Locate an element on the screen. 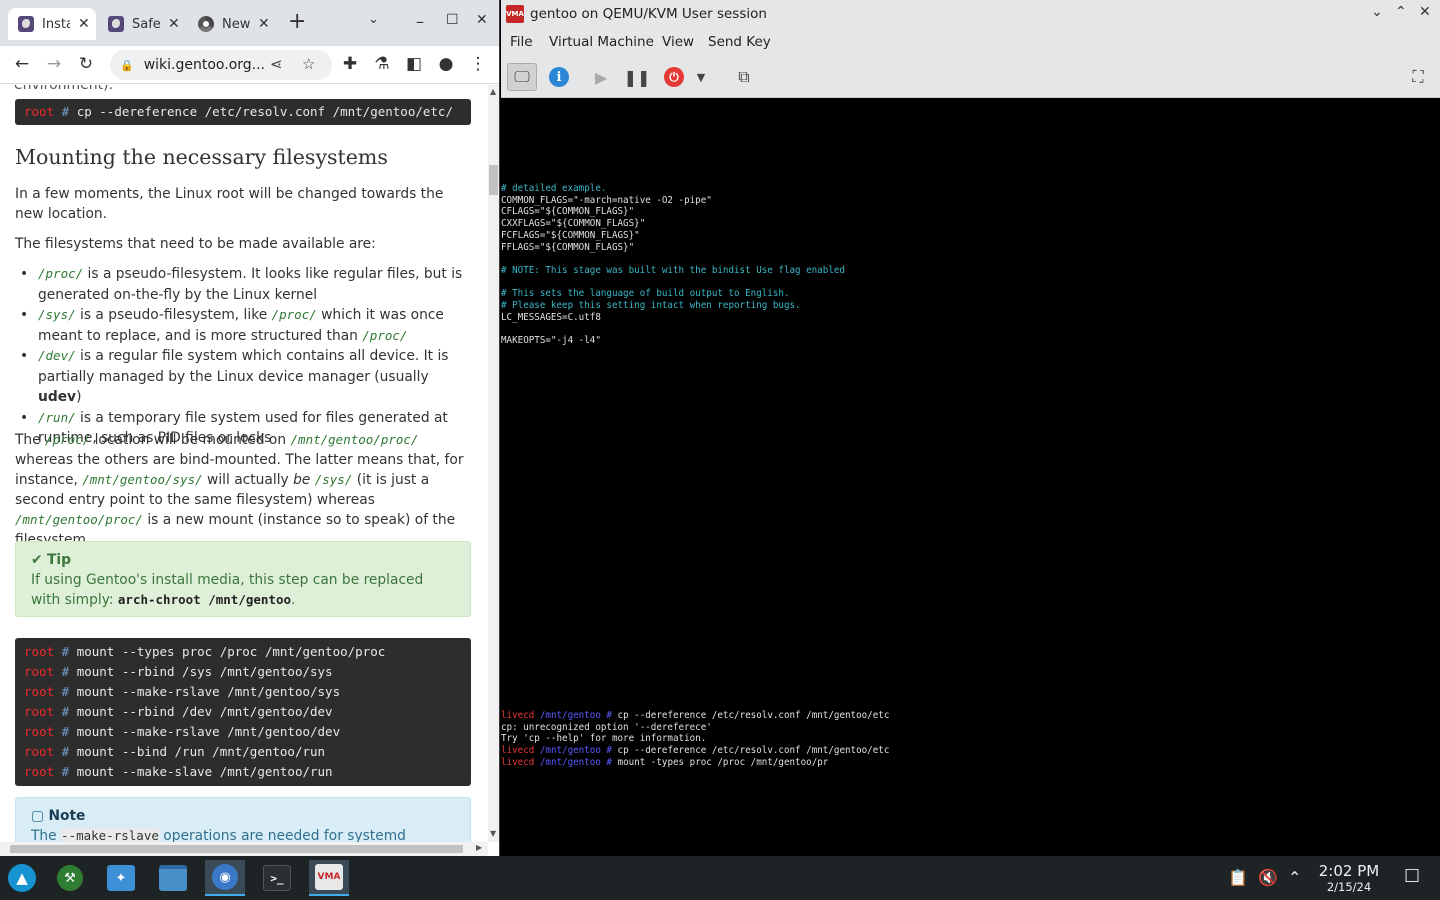  shutdown-menu-button: ▼ is located at coordinates (701, 77).